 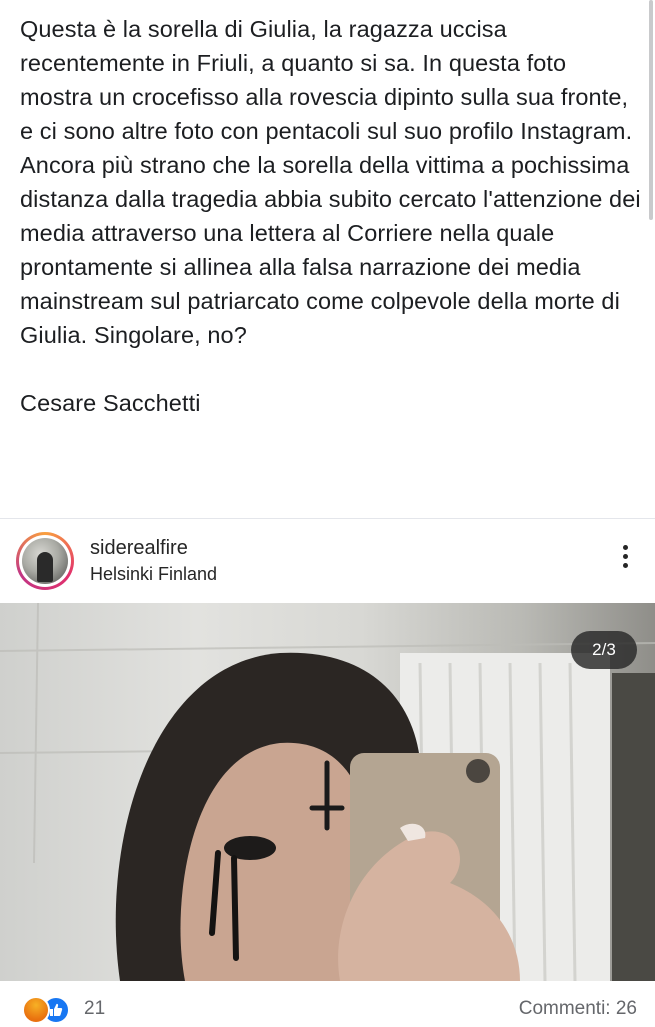 I want to click on instagram-location: Helsinki Finland, so click(x=153, y=574).